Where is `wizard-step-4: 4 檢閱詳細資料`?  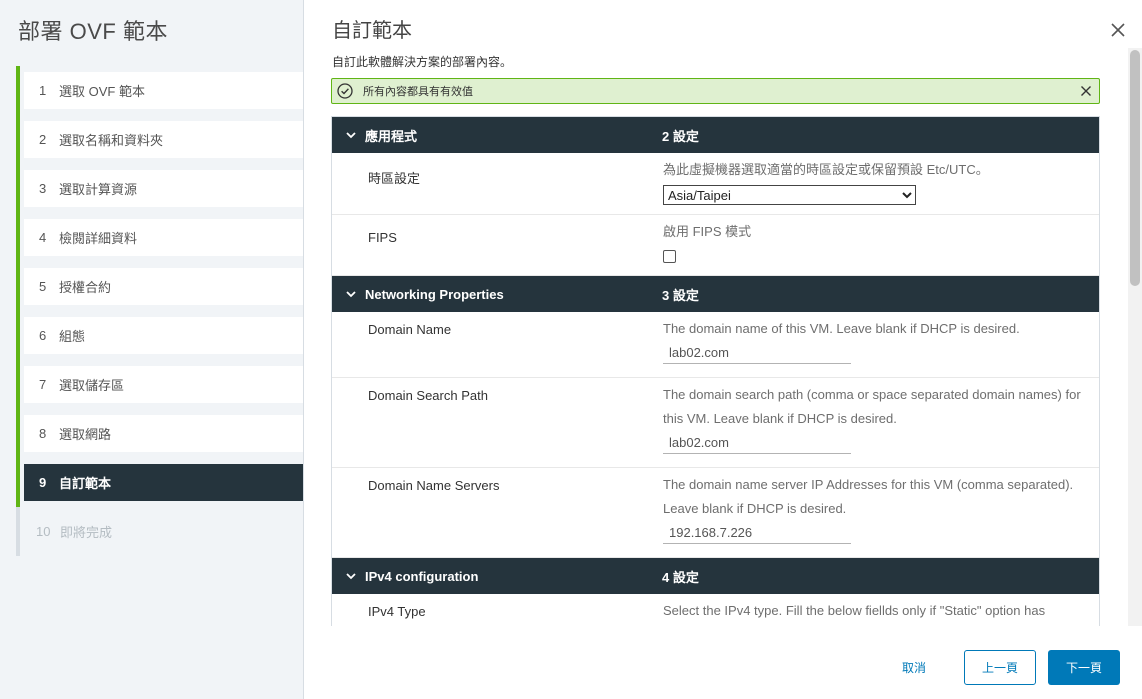 wizard-step-4: 4 檢閱詳細資料 is located at coordinates (159, 237).